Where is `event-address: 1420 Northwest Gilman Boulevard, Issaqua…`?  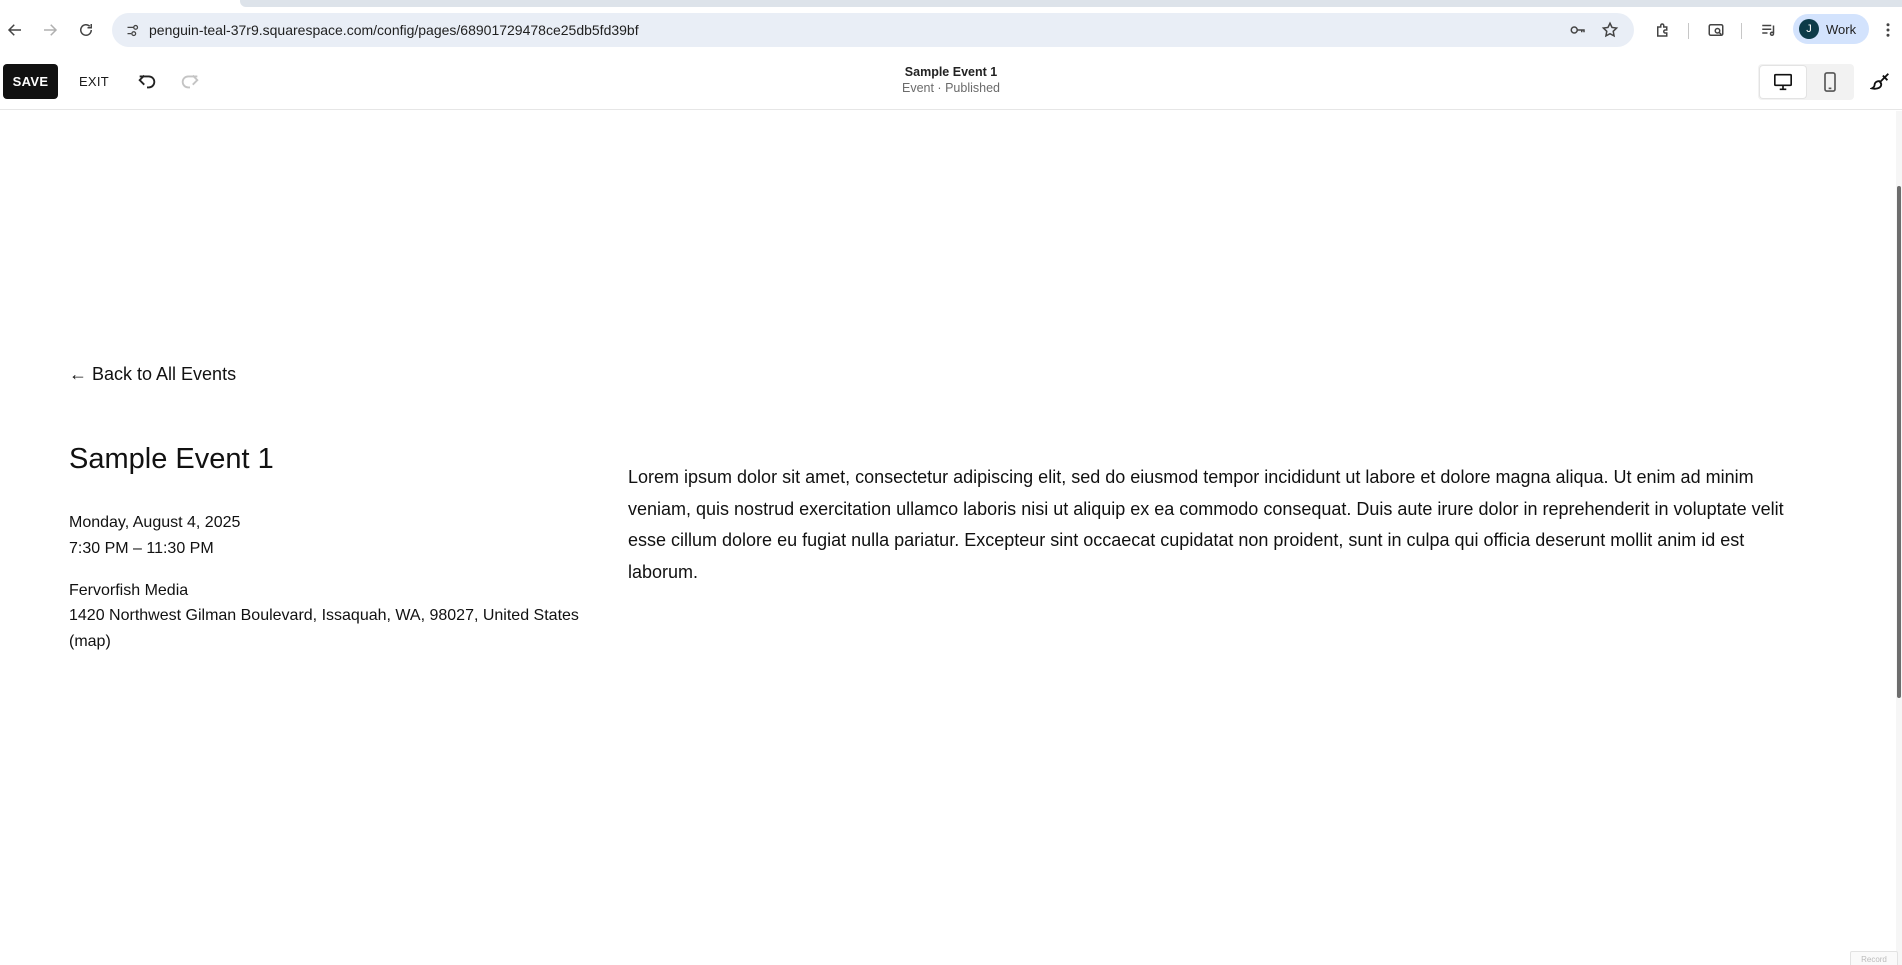 event-address: 1420 Northwest Gilman Boulevard, Issaqua… is located at coordinates (324, 615).